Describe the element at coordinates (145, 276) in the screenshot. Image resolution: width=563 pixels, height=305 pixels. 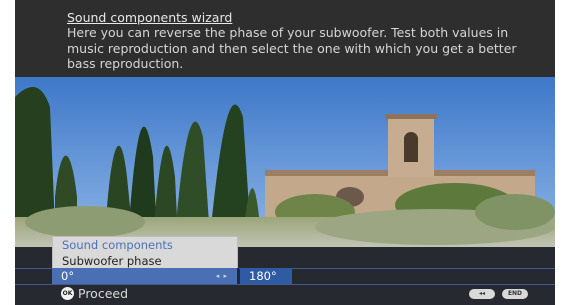
I see `phase-option-0-degrees: 0° ◂ ▸` at that location.